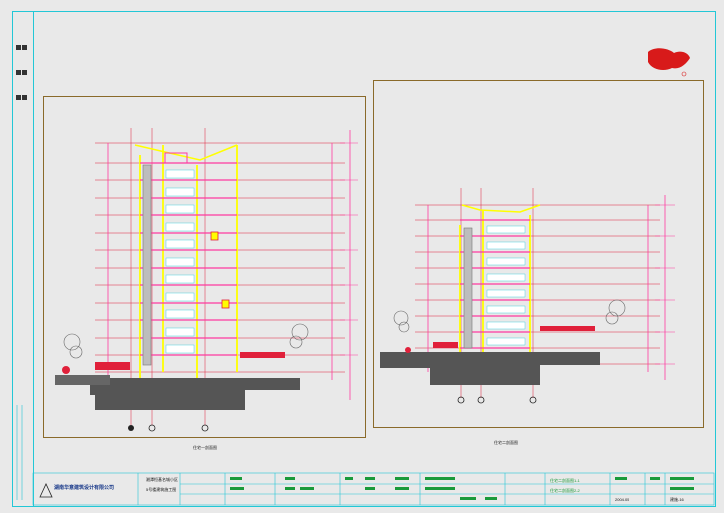 The image size is (724, 513). What do you see at coordinates (46, 490) in the screenshot?
I see `company-triangle-icon` at bounding box center [46, 490].